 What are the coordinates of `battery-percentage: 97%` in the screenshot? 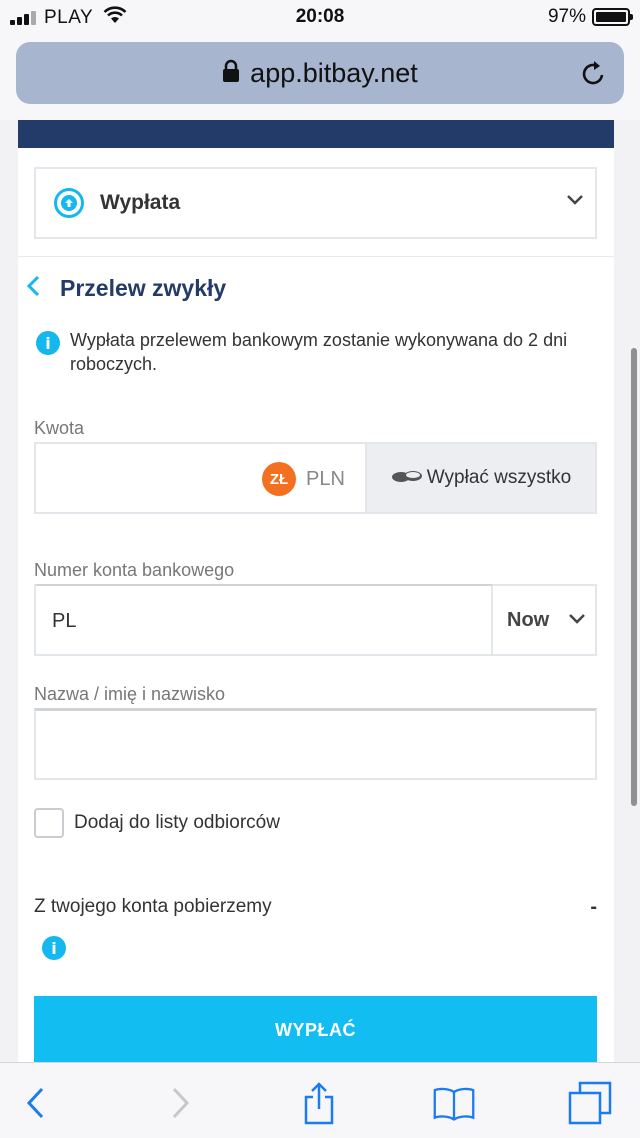 It's located at (566, 16).